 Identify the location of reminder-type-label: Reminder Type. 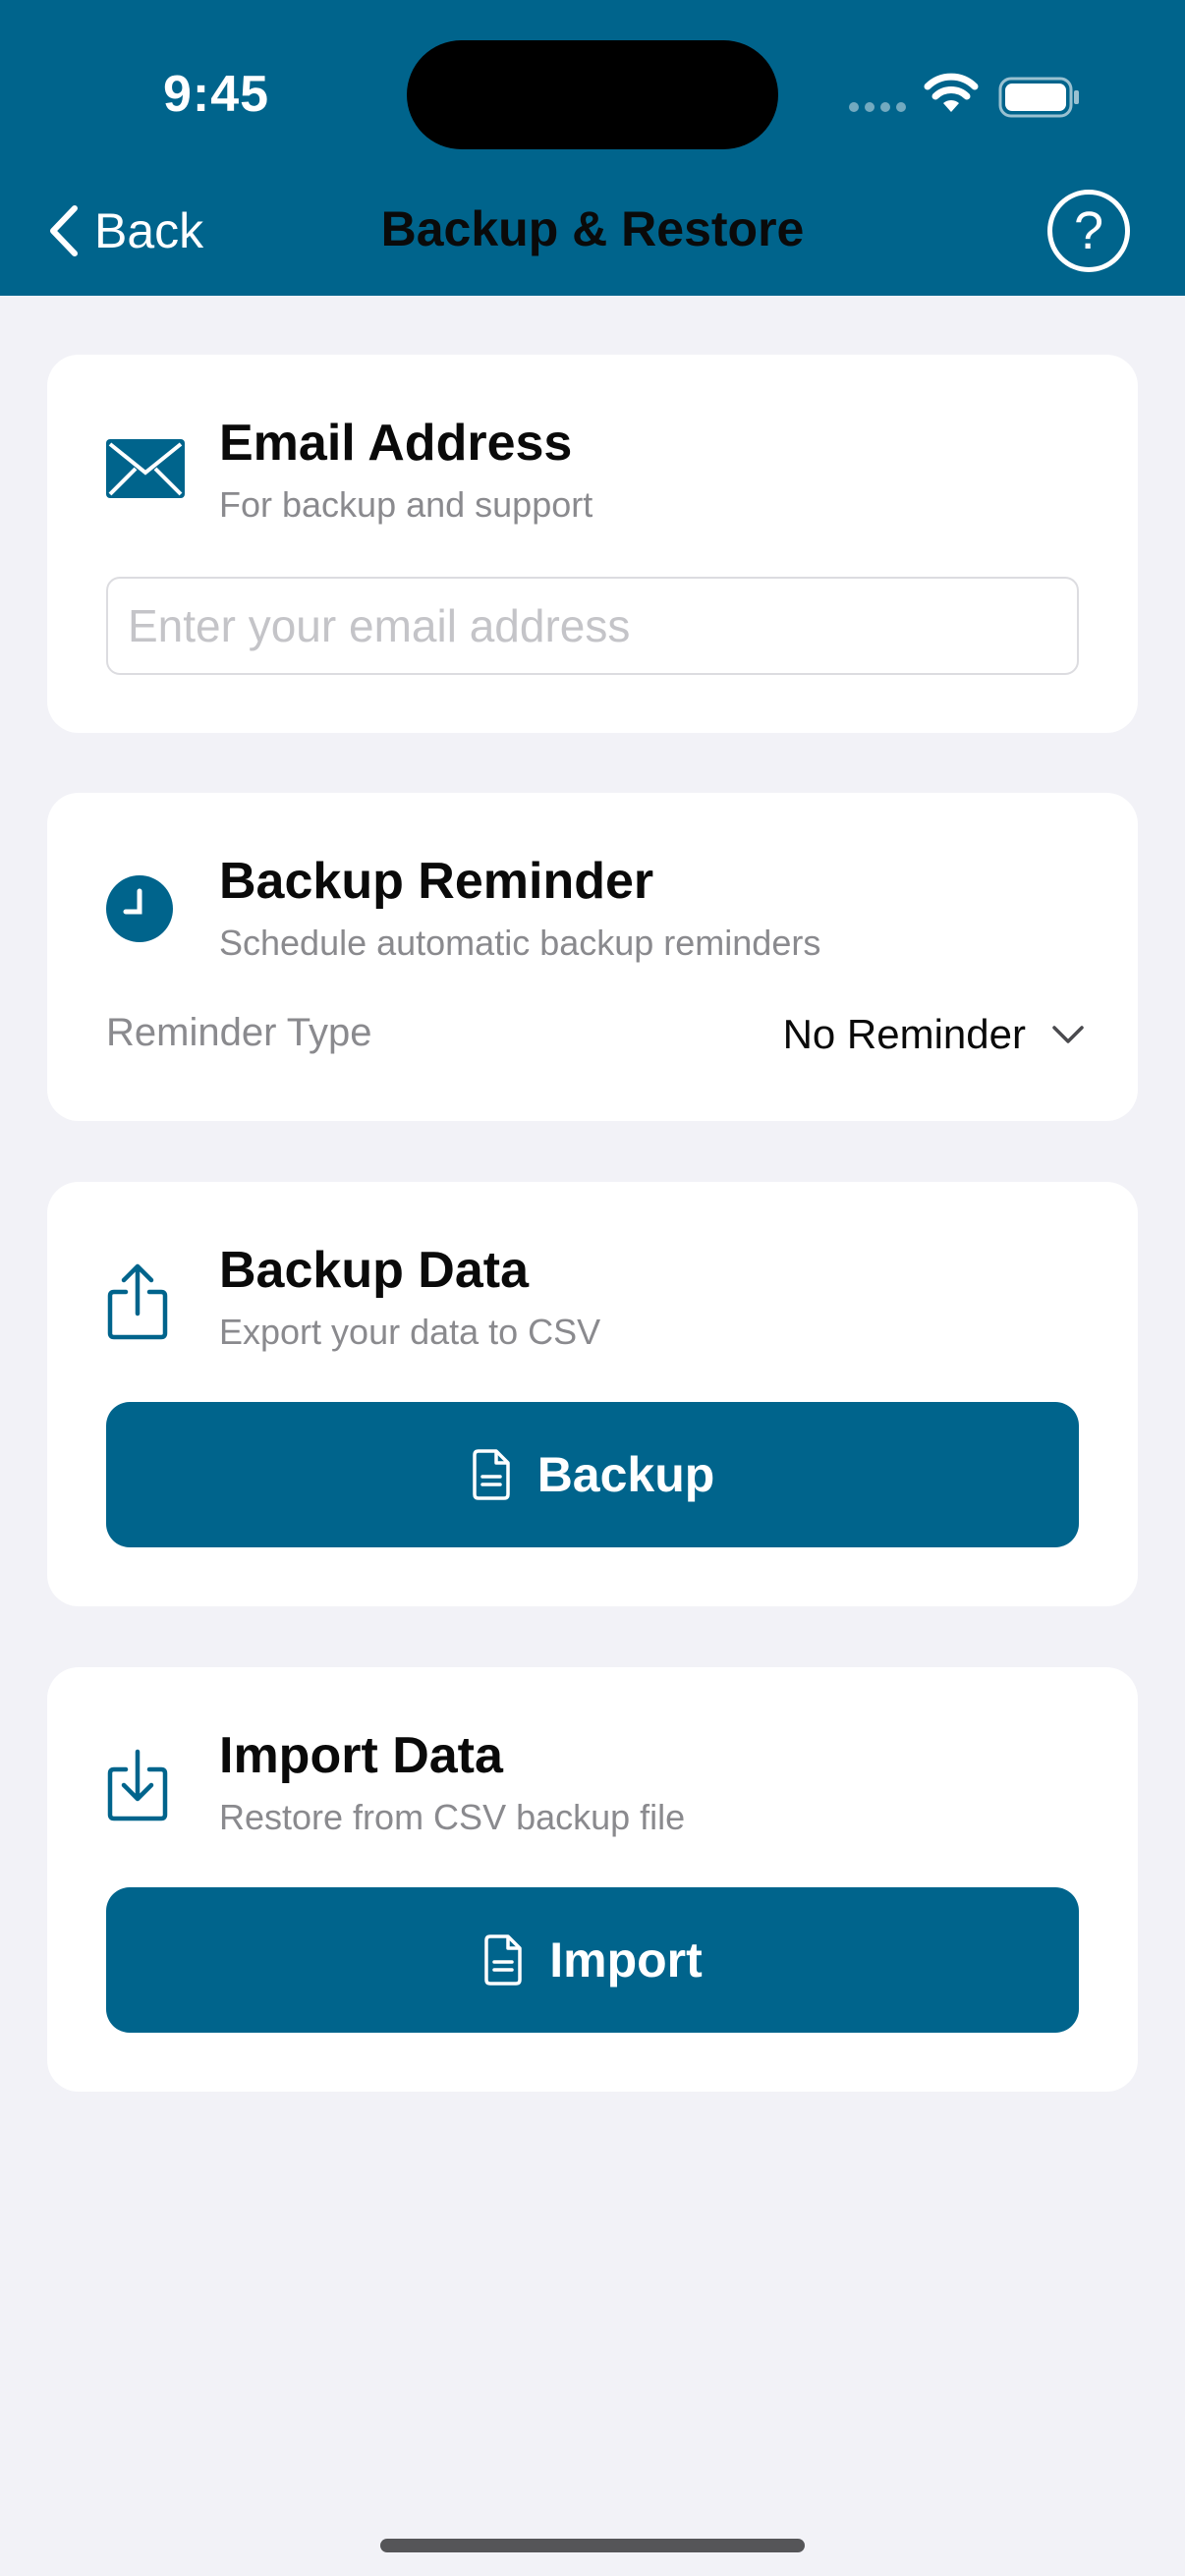
(239, 1032).